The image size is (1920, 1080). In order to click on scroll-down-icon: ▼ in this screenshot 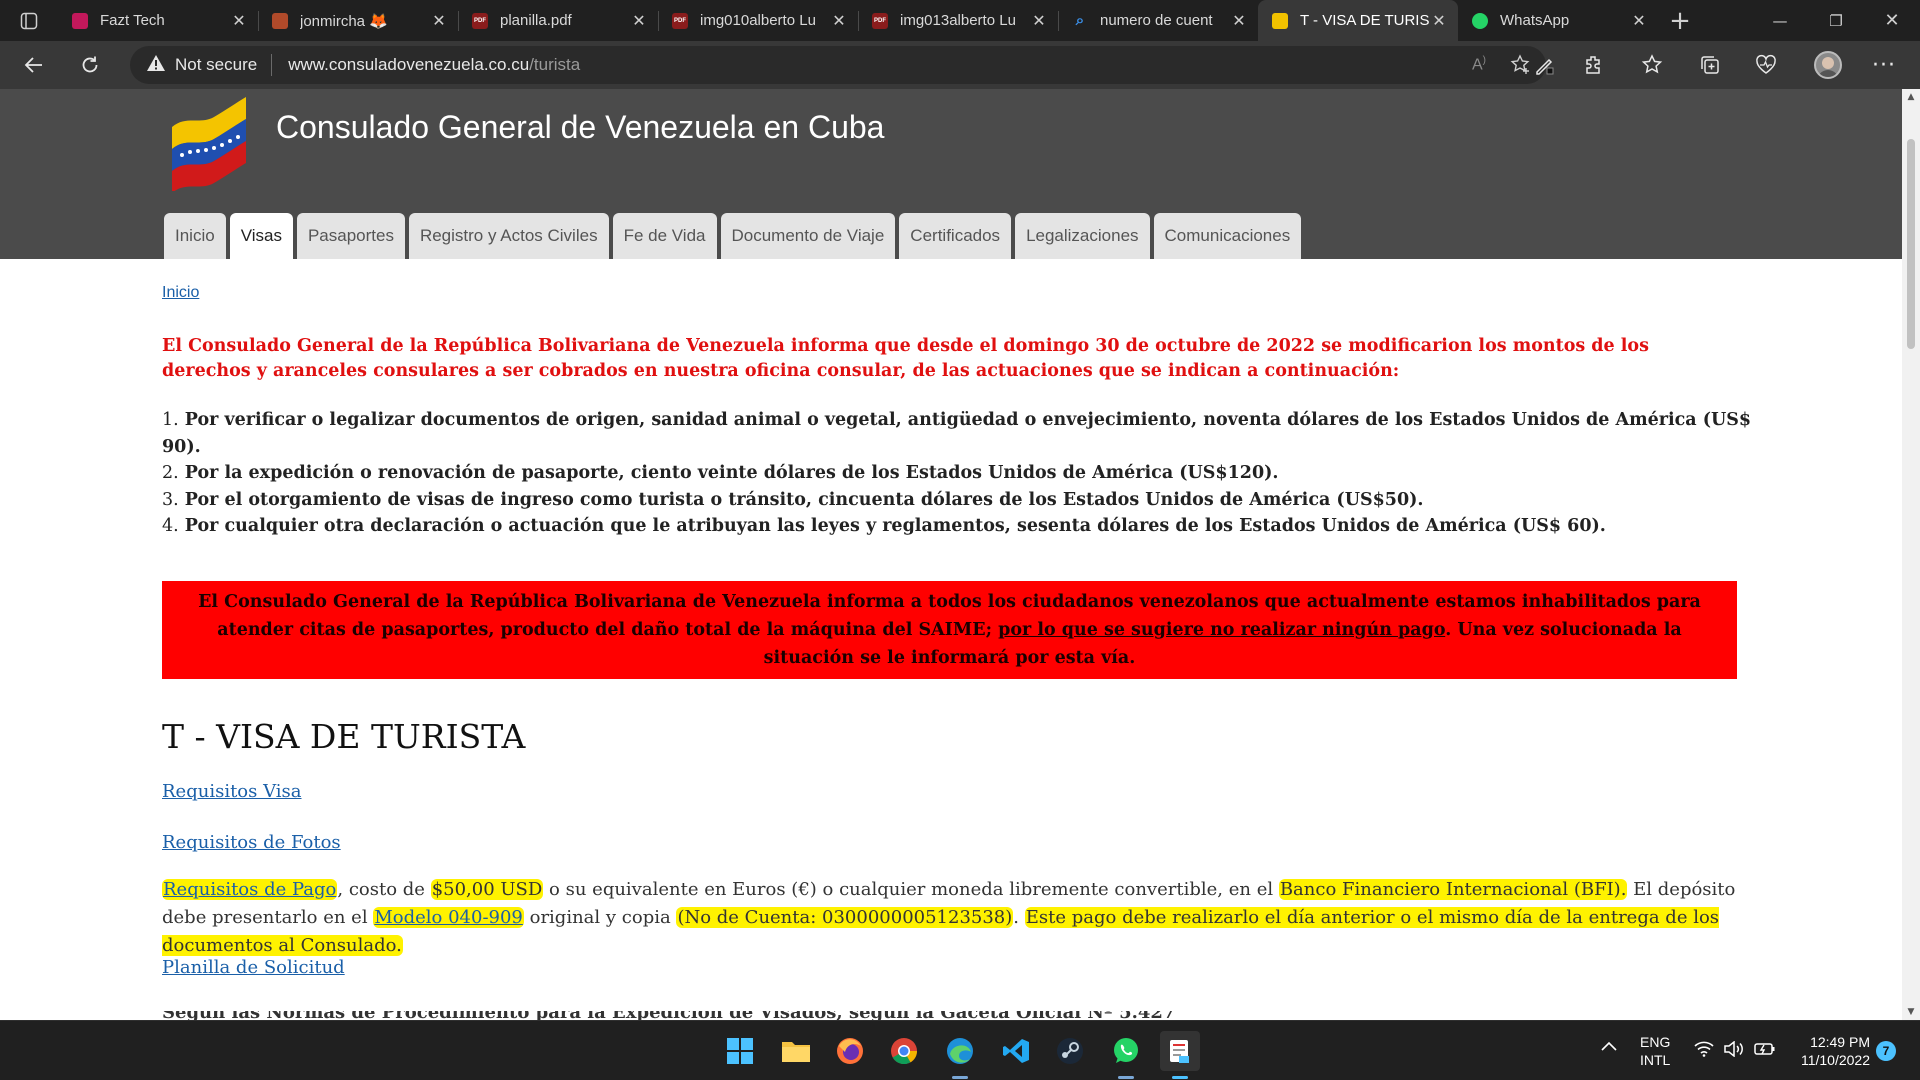, I will do `click(1911, 1012)`.